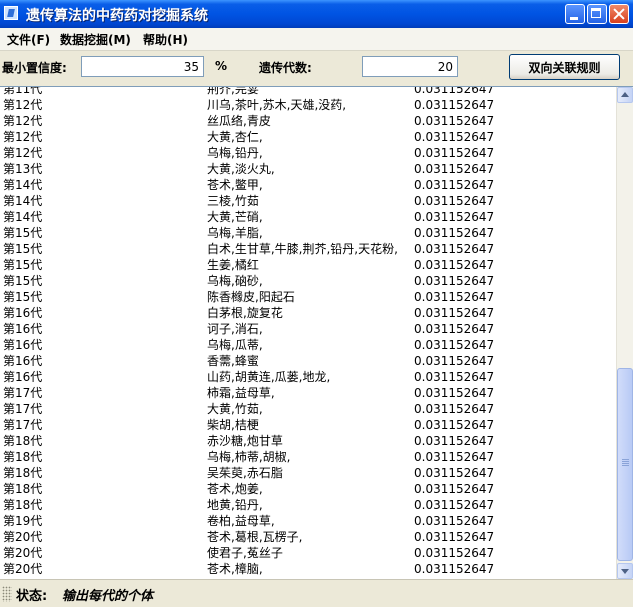  I want to click on herb-pair-cell: 三棱,竹茹, so click(233, 201).